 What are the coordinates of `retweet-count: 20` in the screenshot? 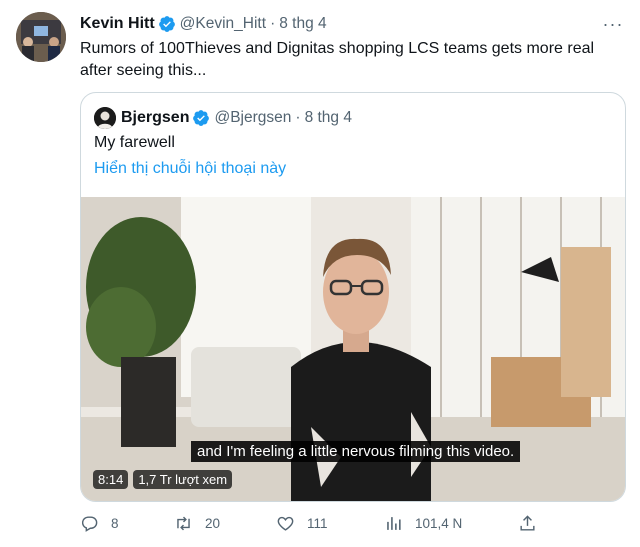 It's located at (213, 523).